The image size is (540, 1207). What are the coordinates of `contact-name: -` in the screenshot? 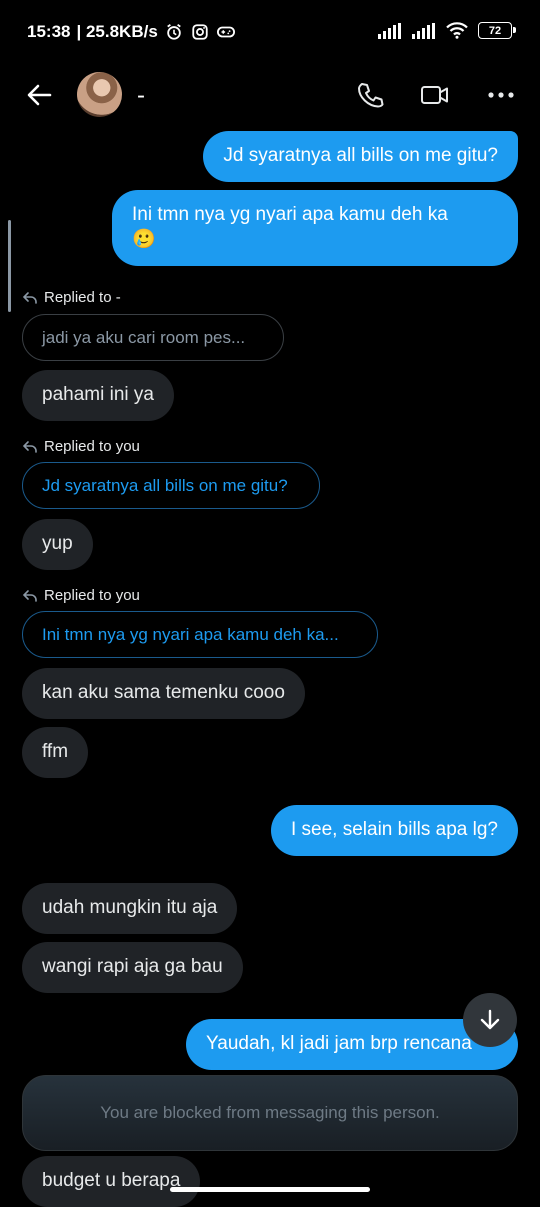 It's located at (141, 96).